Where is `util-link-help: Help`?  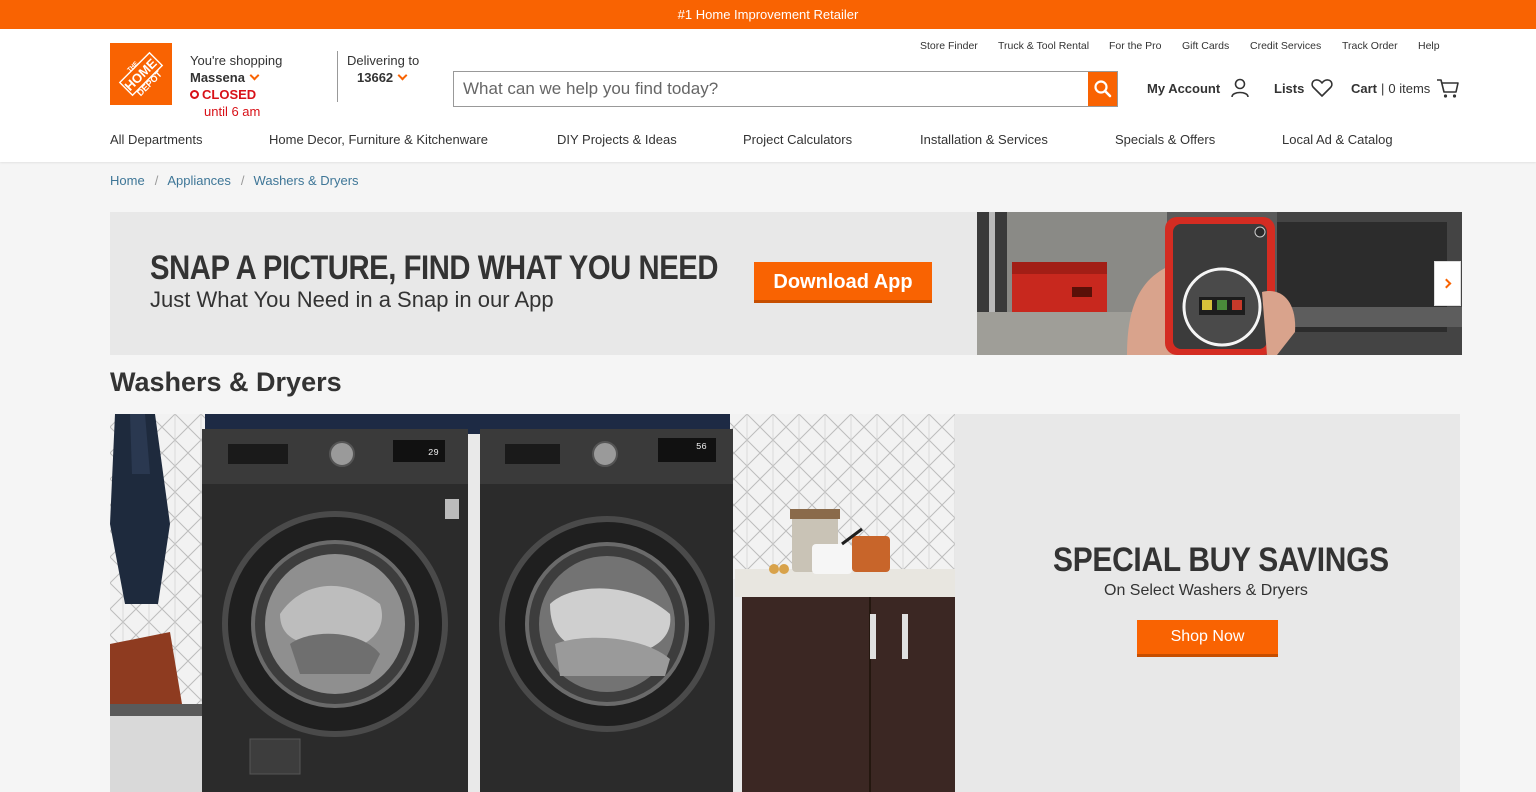 util-link-help: Help is located at coordinates (1429, 46).